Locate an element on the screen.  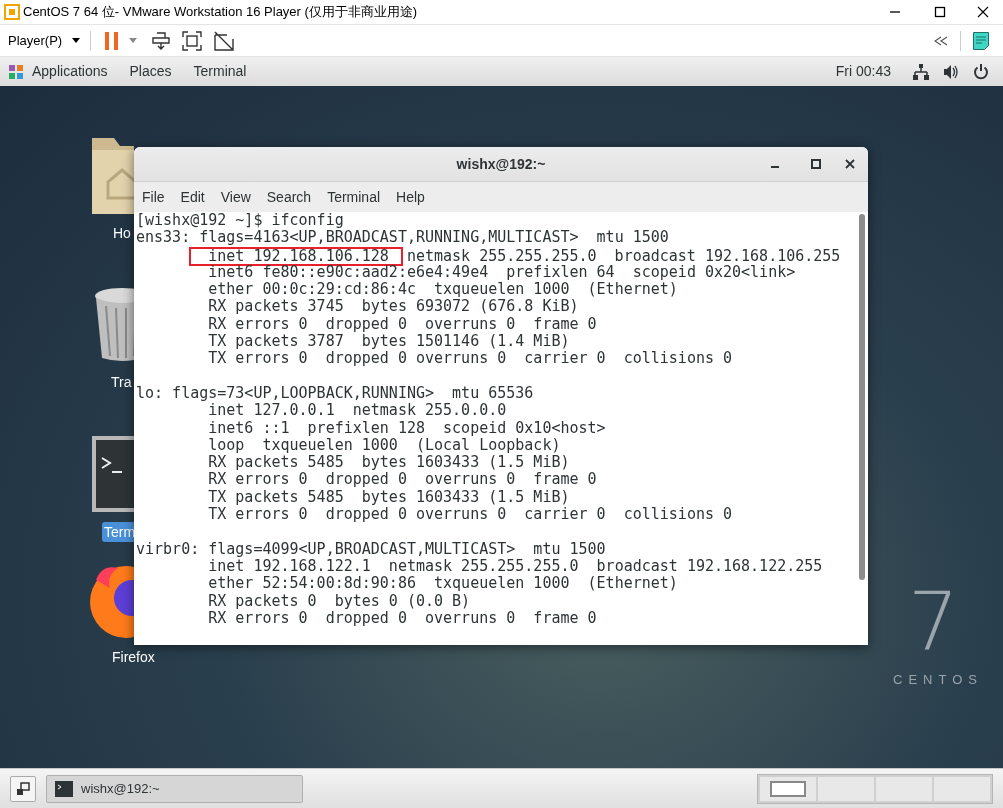
menu-item: View is located at coordinates (235, 197).